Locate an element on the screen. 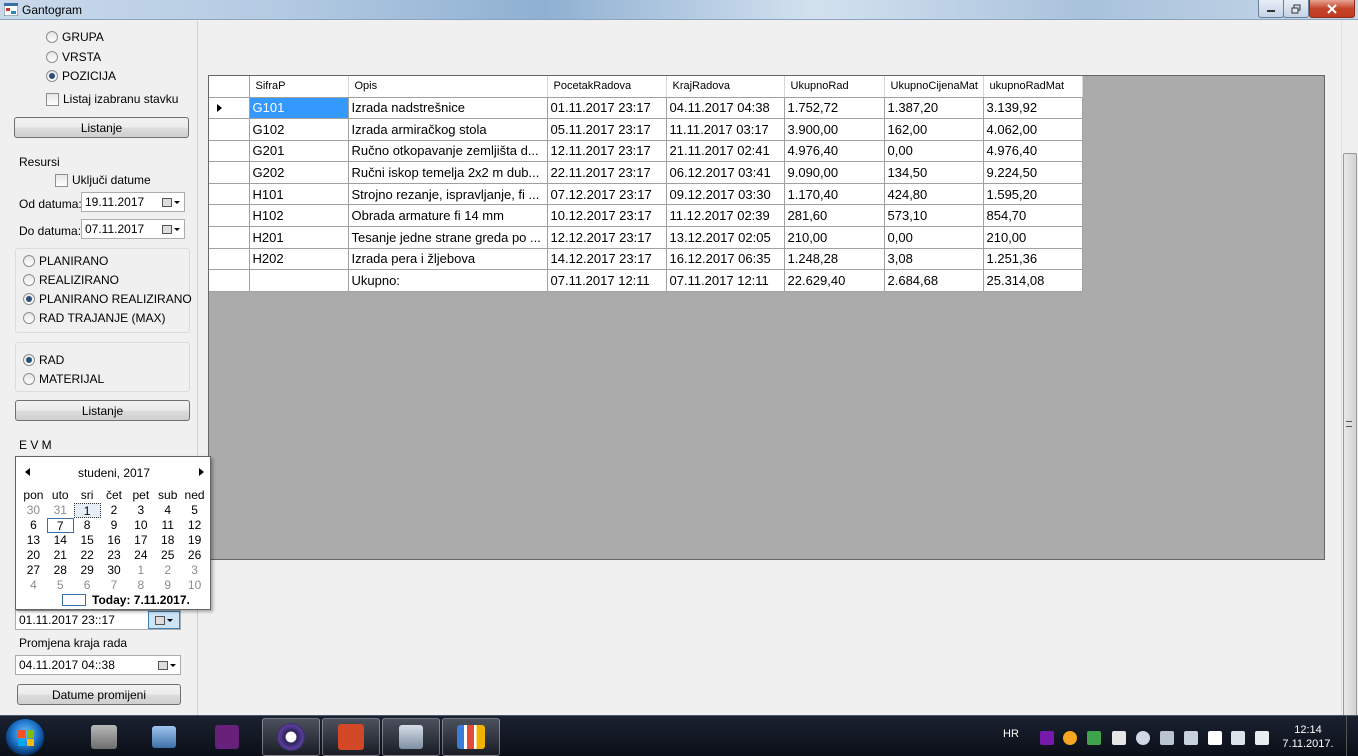  calendar-date: 9 is located at coordinates (114, 525).